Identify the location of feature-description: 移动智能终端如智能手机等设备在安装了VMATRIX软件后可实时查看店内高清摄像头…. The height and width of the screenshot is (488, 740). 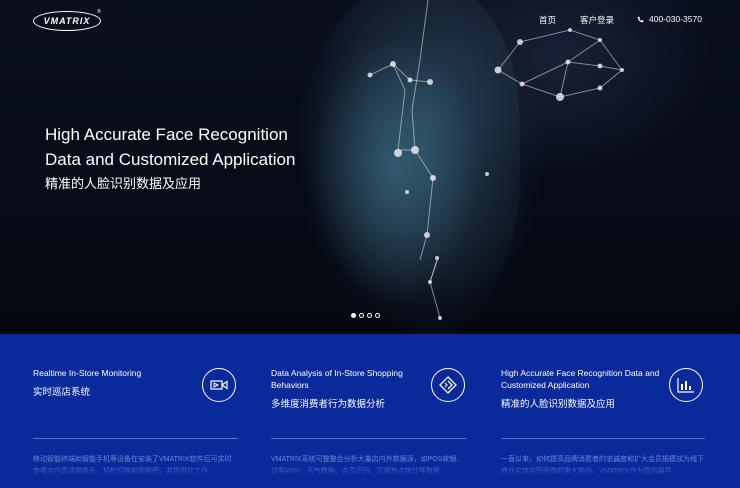
(132, 465).